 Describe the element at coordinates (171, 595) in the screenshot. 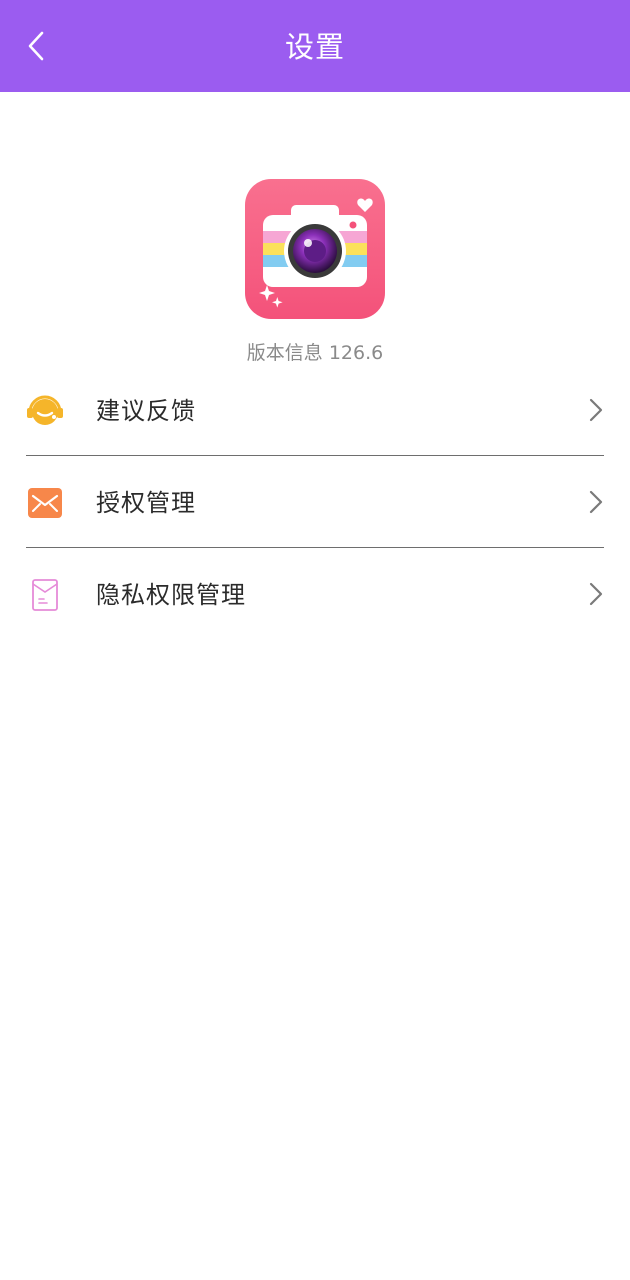

I see `menu-item-label: 隐私权限管理` at that location.